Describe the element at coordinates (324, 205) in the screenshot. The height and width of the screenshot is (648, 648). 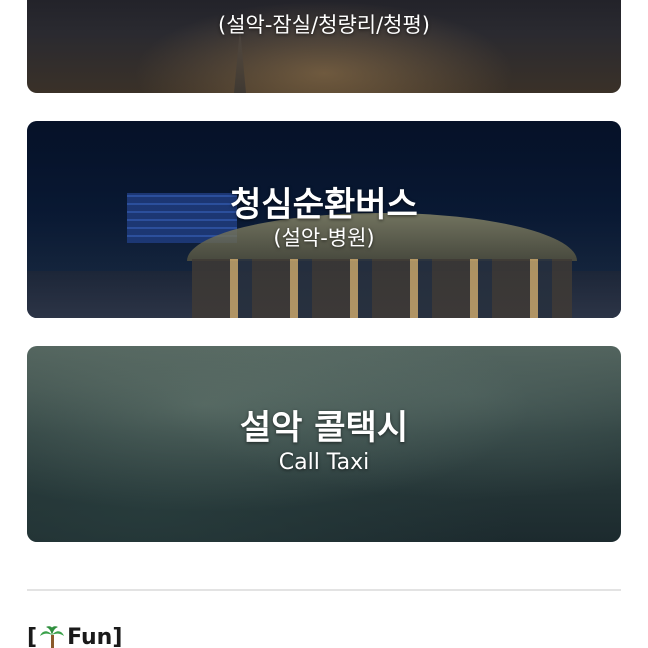
I see `card-title: 청심순환버스` at that location.